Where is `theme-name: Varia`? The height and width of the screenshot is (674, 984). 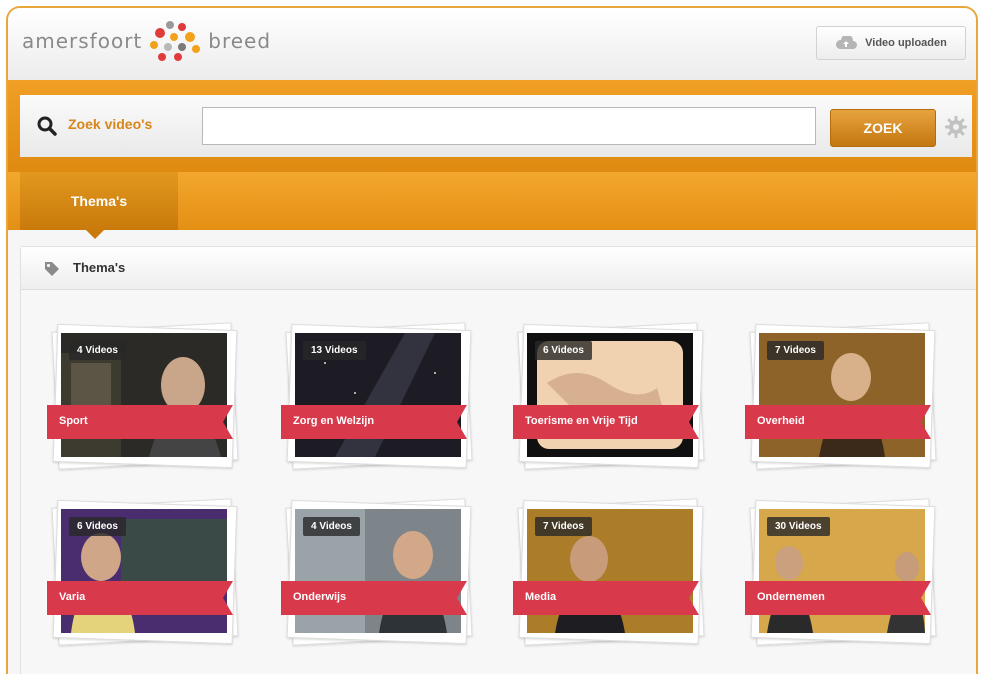 theme-name: Varia is located at coordinates (72, 597).